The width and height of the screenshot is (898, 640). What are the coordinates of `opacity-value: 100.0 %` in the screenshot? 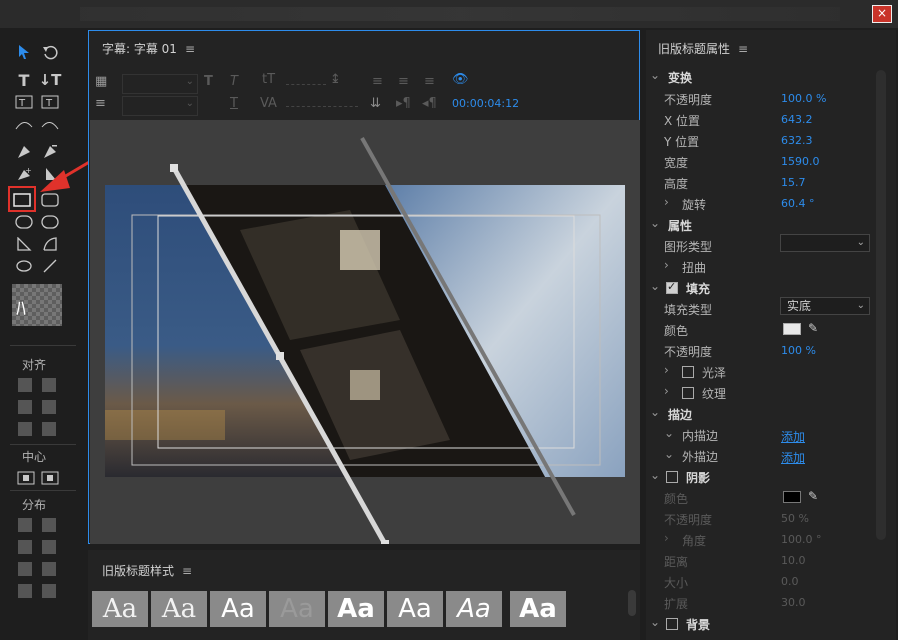 It's located at (803, 98).